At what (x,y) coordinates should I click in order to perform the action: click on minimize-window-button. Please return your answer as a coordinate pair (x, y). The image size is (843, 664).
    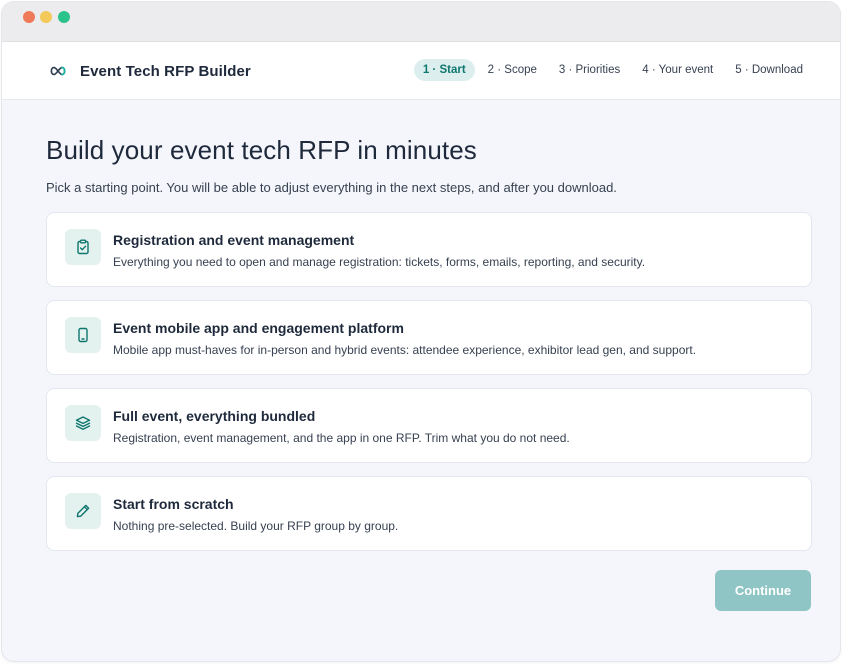
    Looking at the image, I should click on (46, 17).